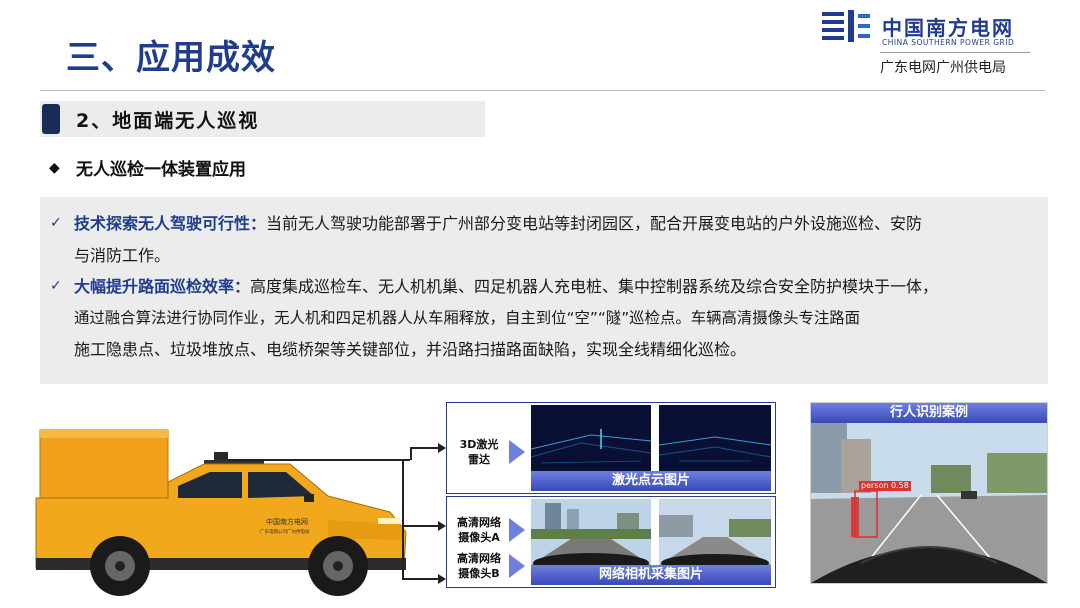 The height and width of the screenshot is (608, 1080). Describe the element at coordinates (651, 481) in the screenshot. I see `lidar-caption: 激光点云图片` at that location.